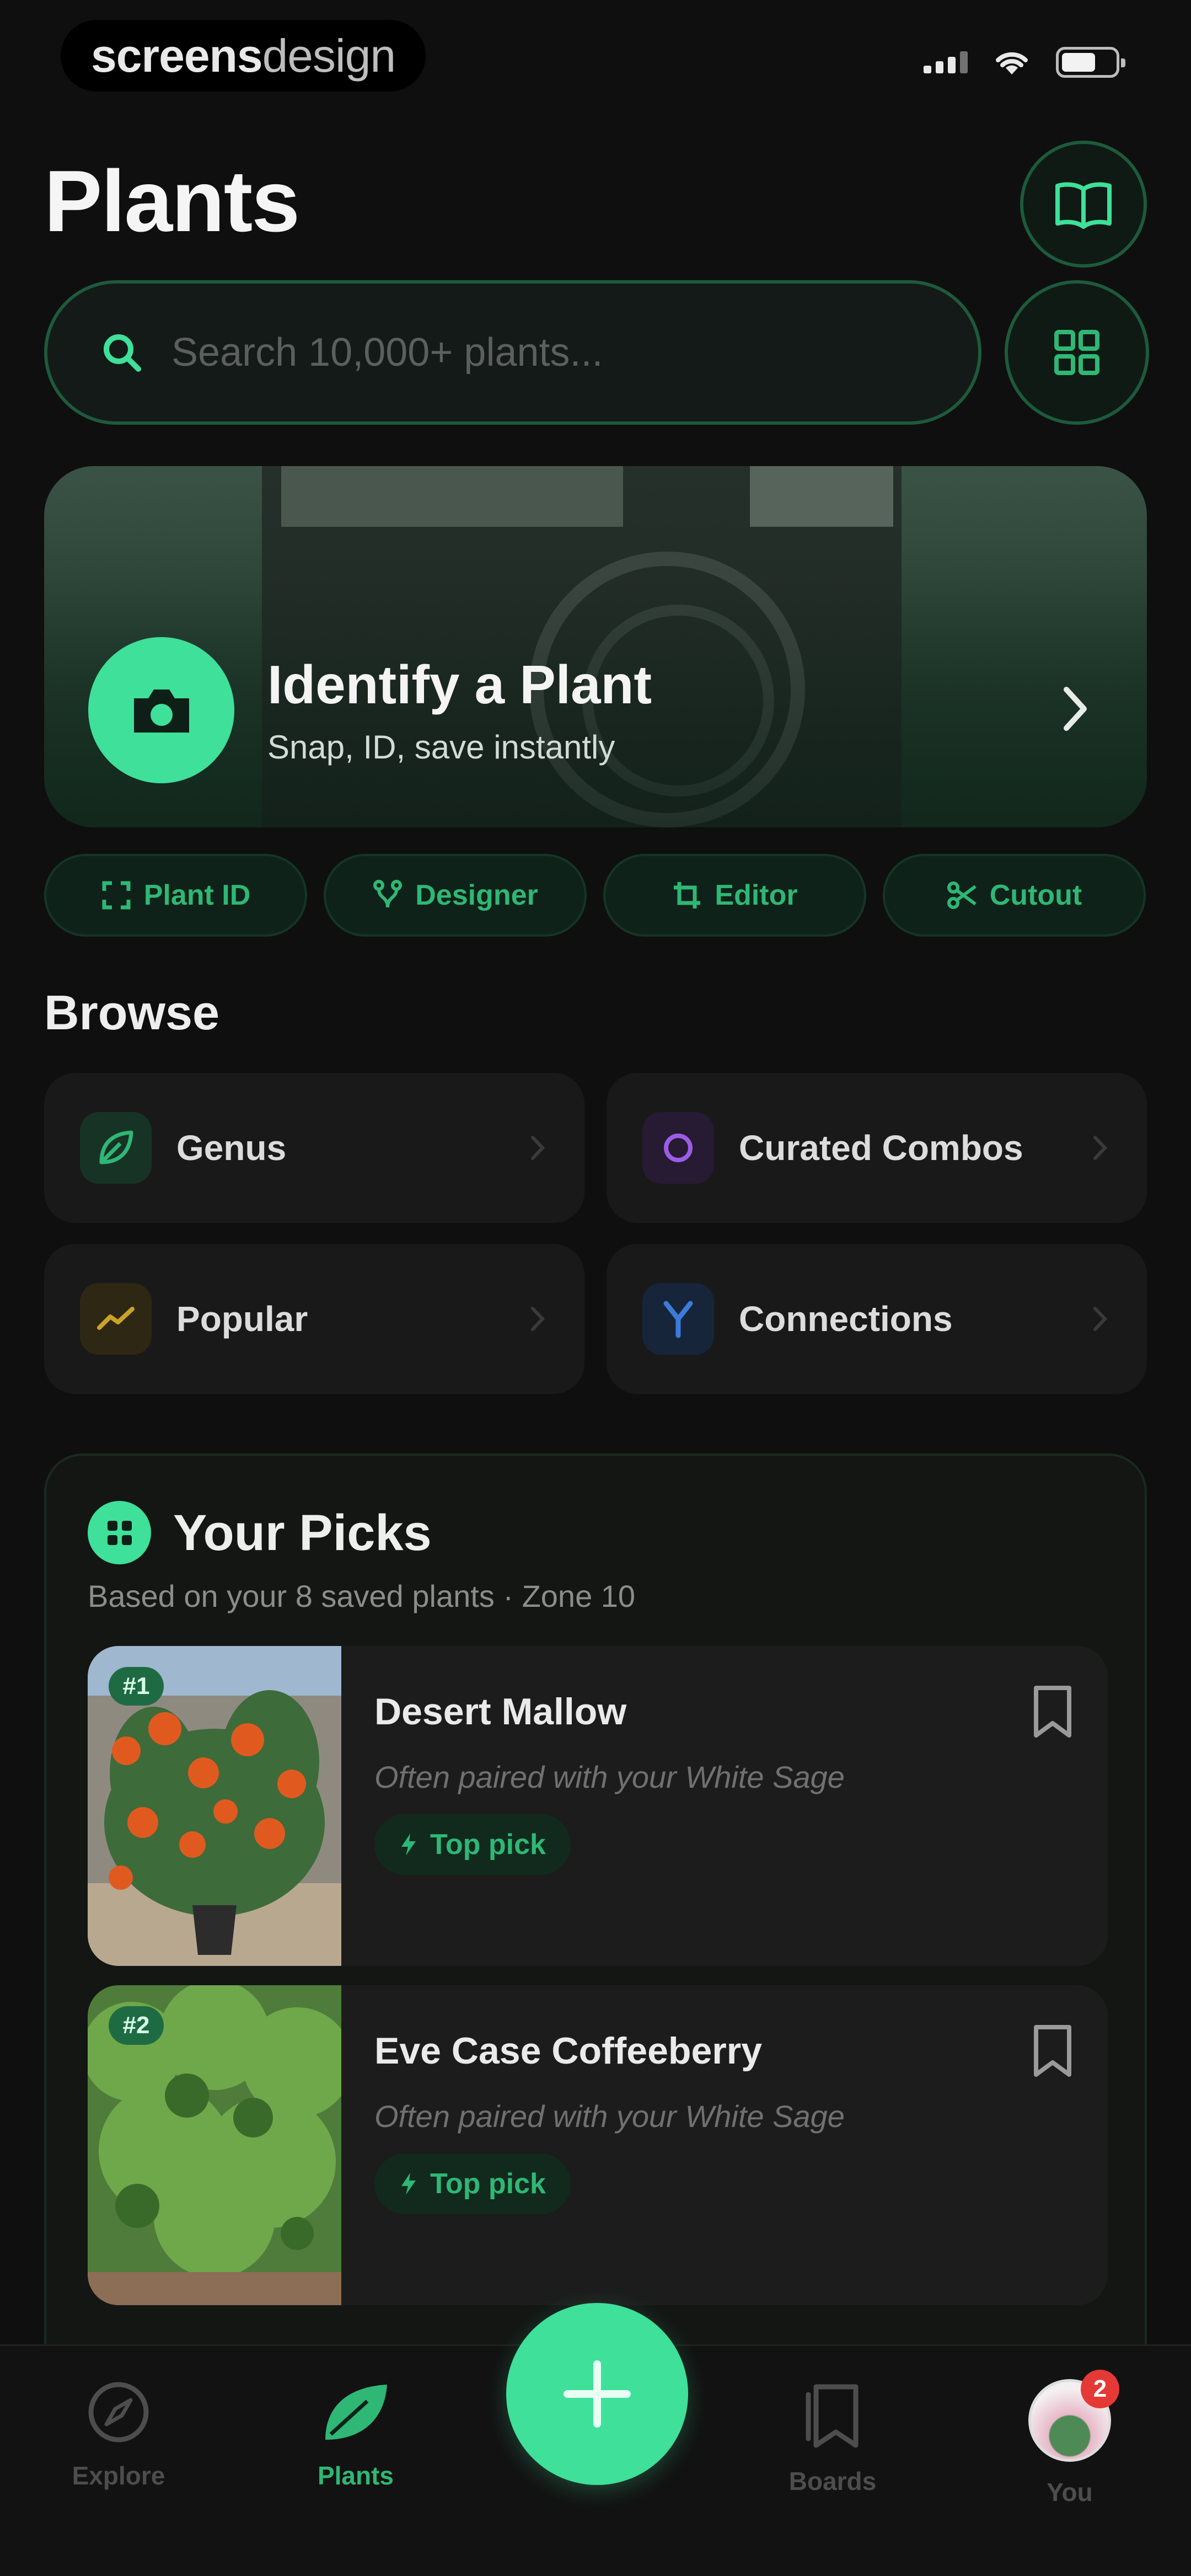  I want to click on chip-editor: Editor, so click(734, 895).